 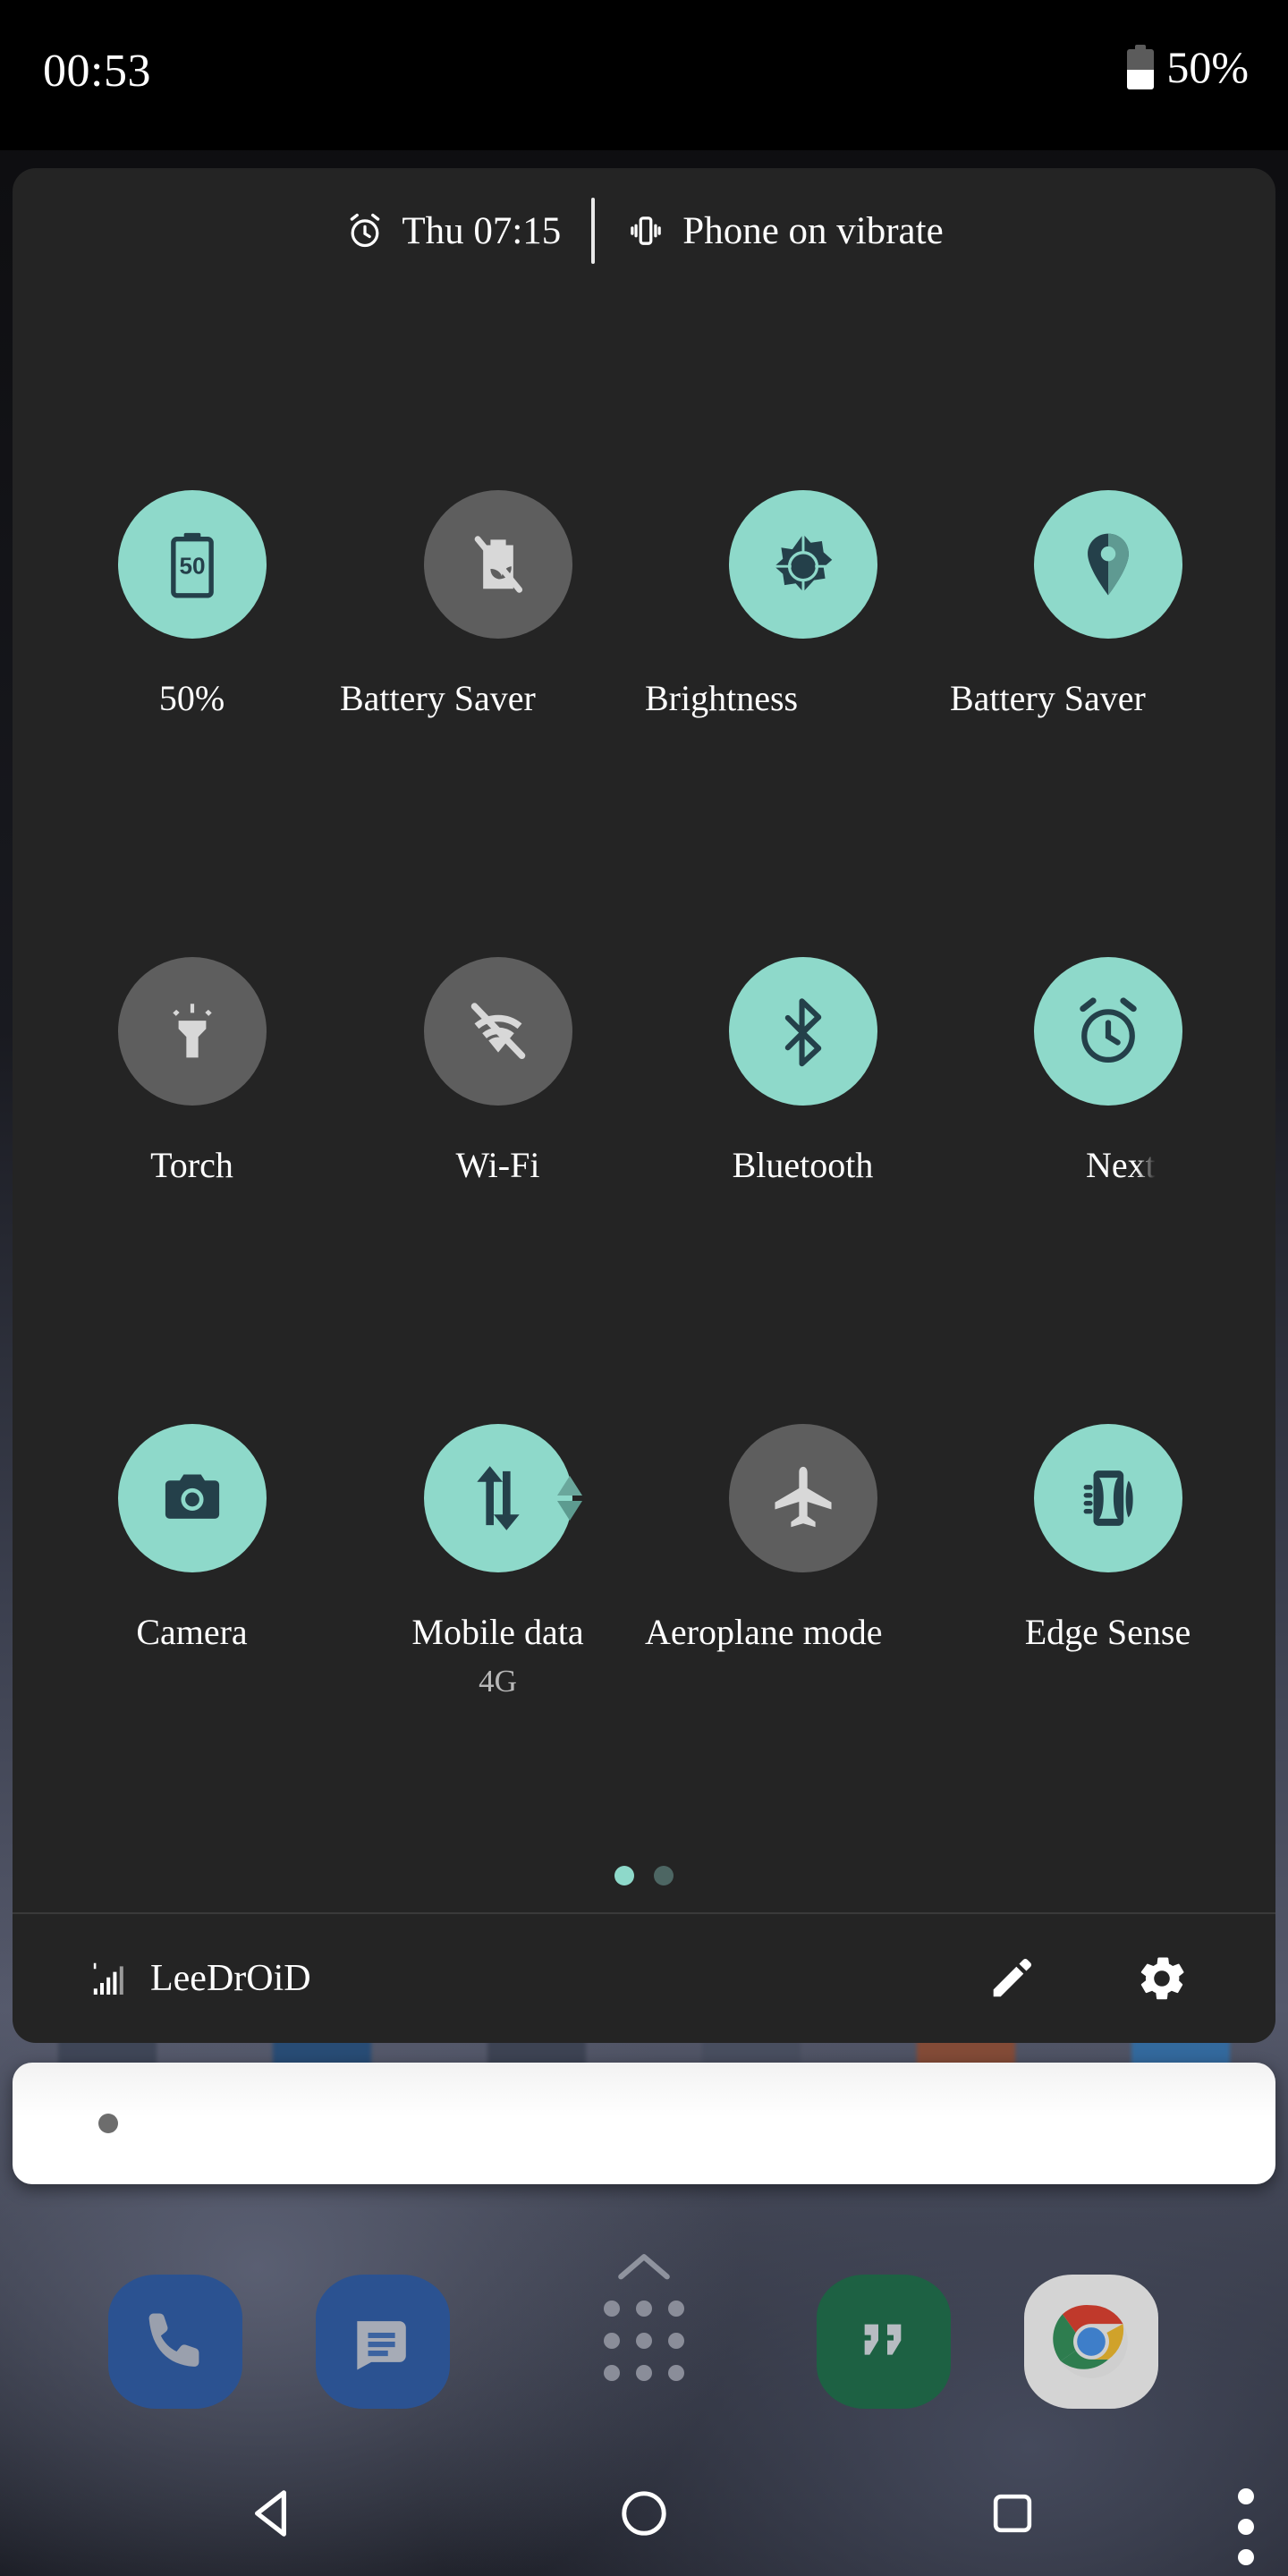 I want to click on hangouts-icon, so click(x=884, y=2342).